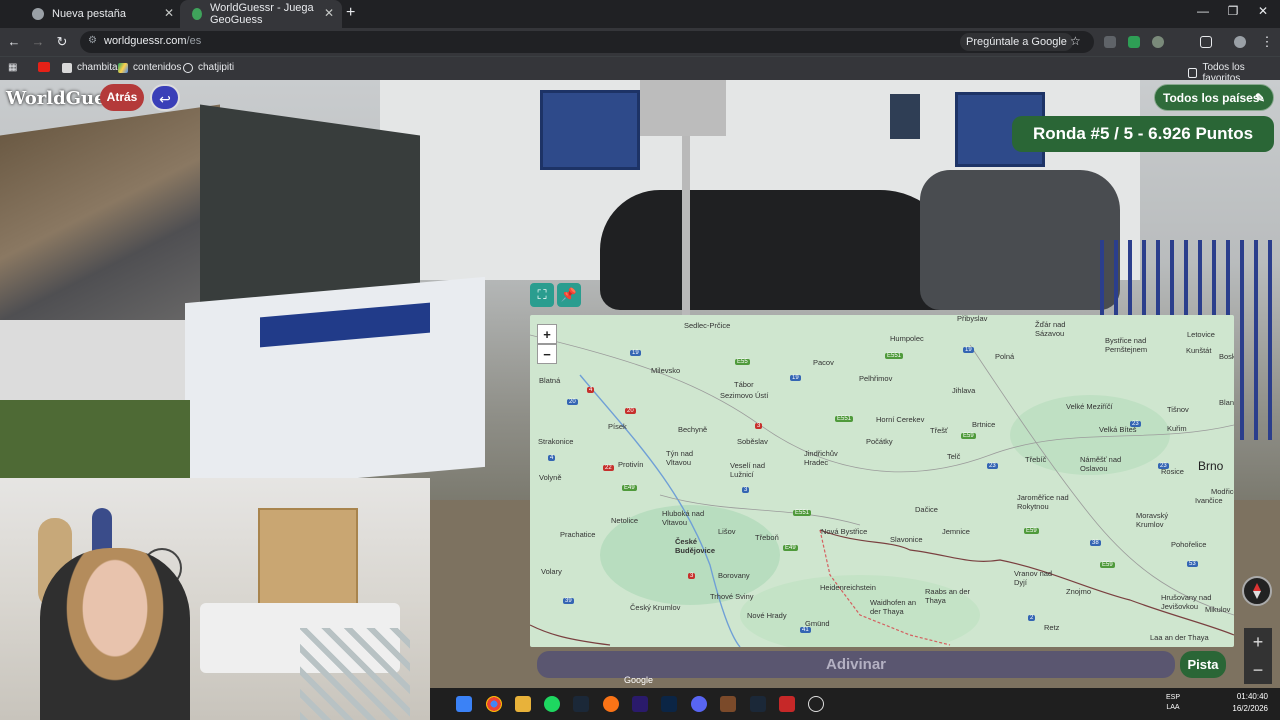 The height and width of the screenshot is (720, 1280). Describe the element at coordinates (556, 441) in the screenshot. I see `map-place-label: Strakonice` at that location.